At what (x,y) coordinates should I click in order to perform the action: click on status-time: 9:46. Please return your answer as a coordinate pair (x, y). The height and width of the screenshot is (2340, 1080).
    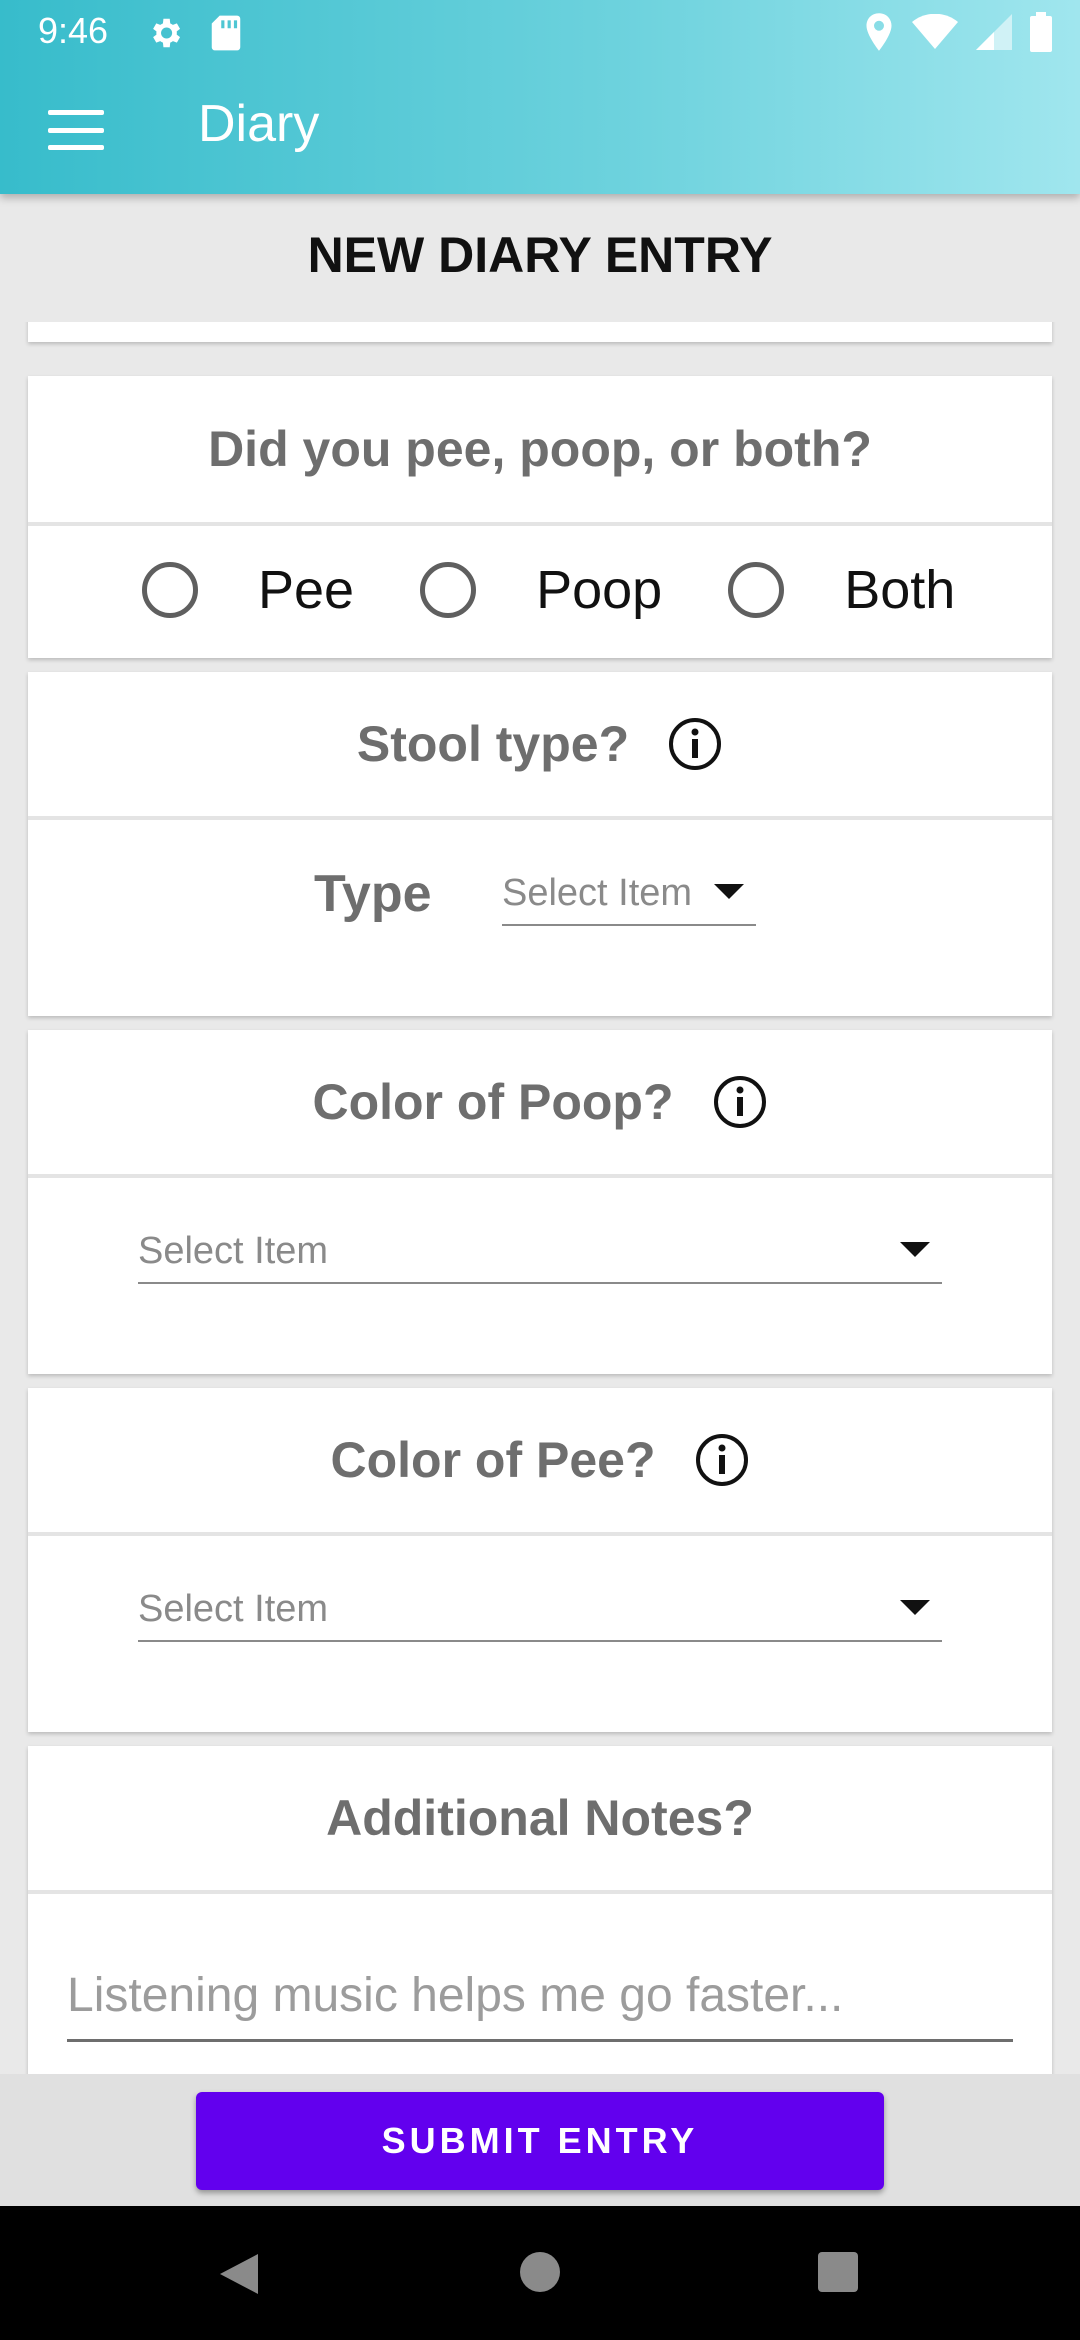
    Looking at the image, I should click on (73, 30).